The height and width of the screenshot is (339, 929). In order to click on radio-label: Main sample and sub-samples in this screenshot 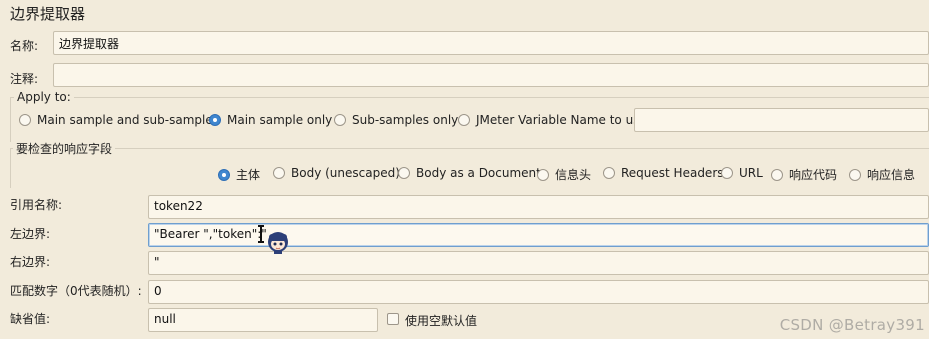, I will do `click(128, 120)`.